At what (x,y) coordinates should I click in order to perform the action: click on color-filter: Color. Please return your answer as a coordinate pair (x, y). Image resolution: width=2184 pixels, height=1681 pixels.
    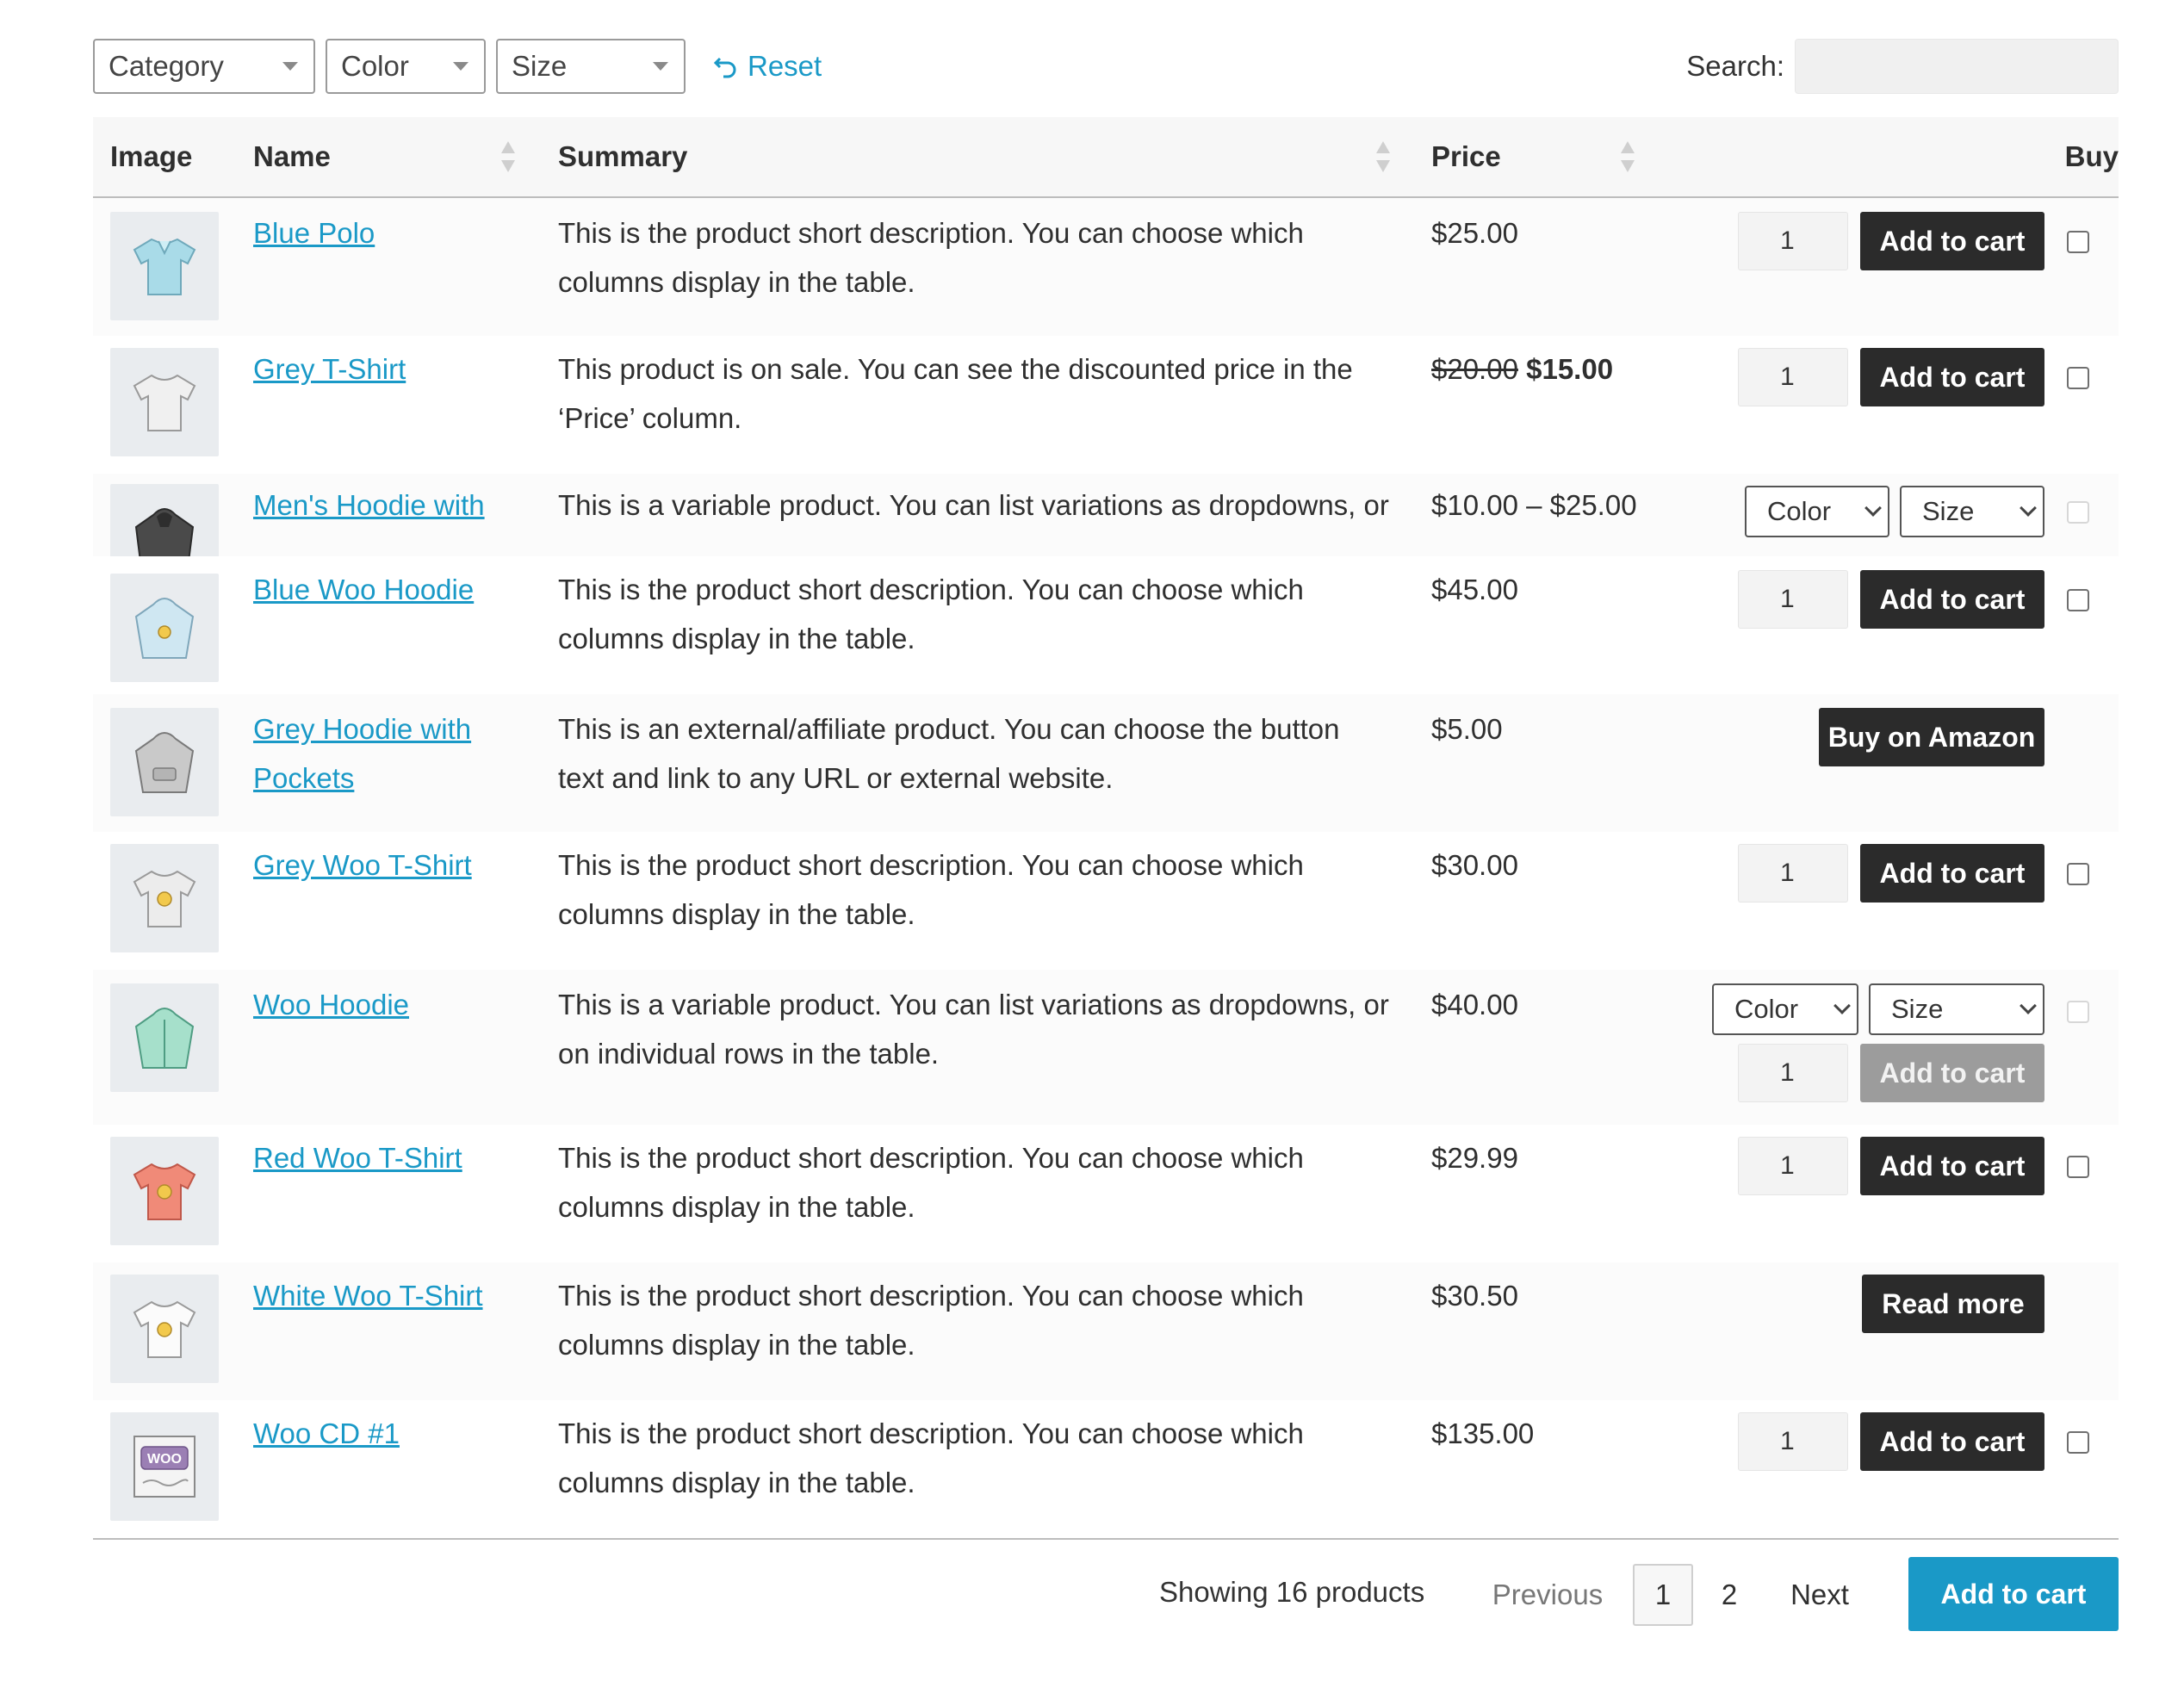
    Looking at the image, I should click on (406, 66).